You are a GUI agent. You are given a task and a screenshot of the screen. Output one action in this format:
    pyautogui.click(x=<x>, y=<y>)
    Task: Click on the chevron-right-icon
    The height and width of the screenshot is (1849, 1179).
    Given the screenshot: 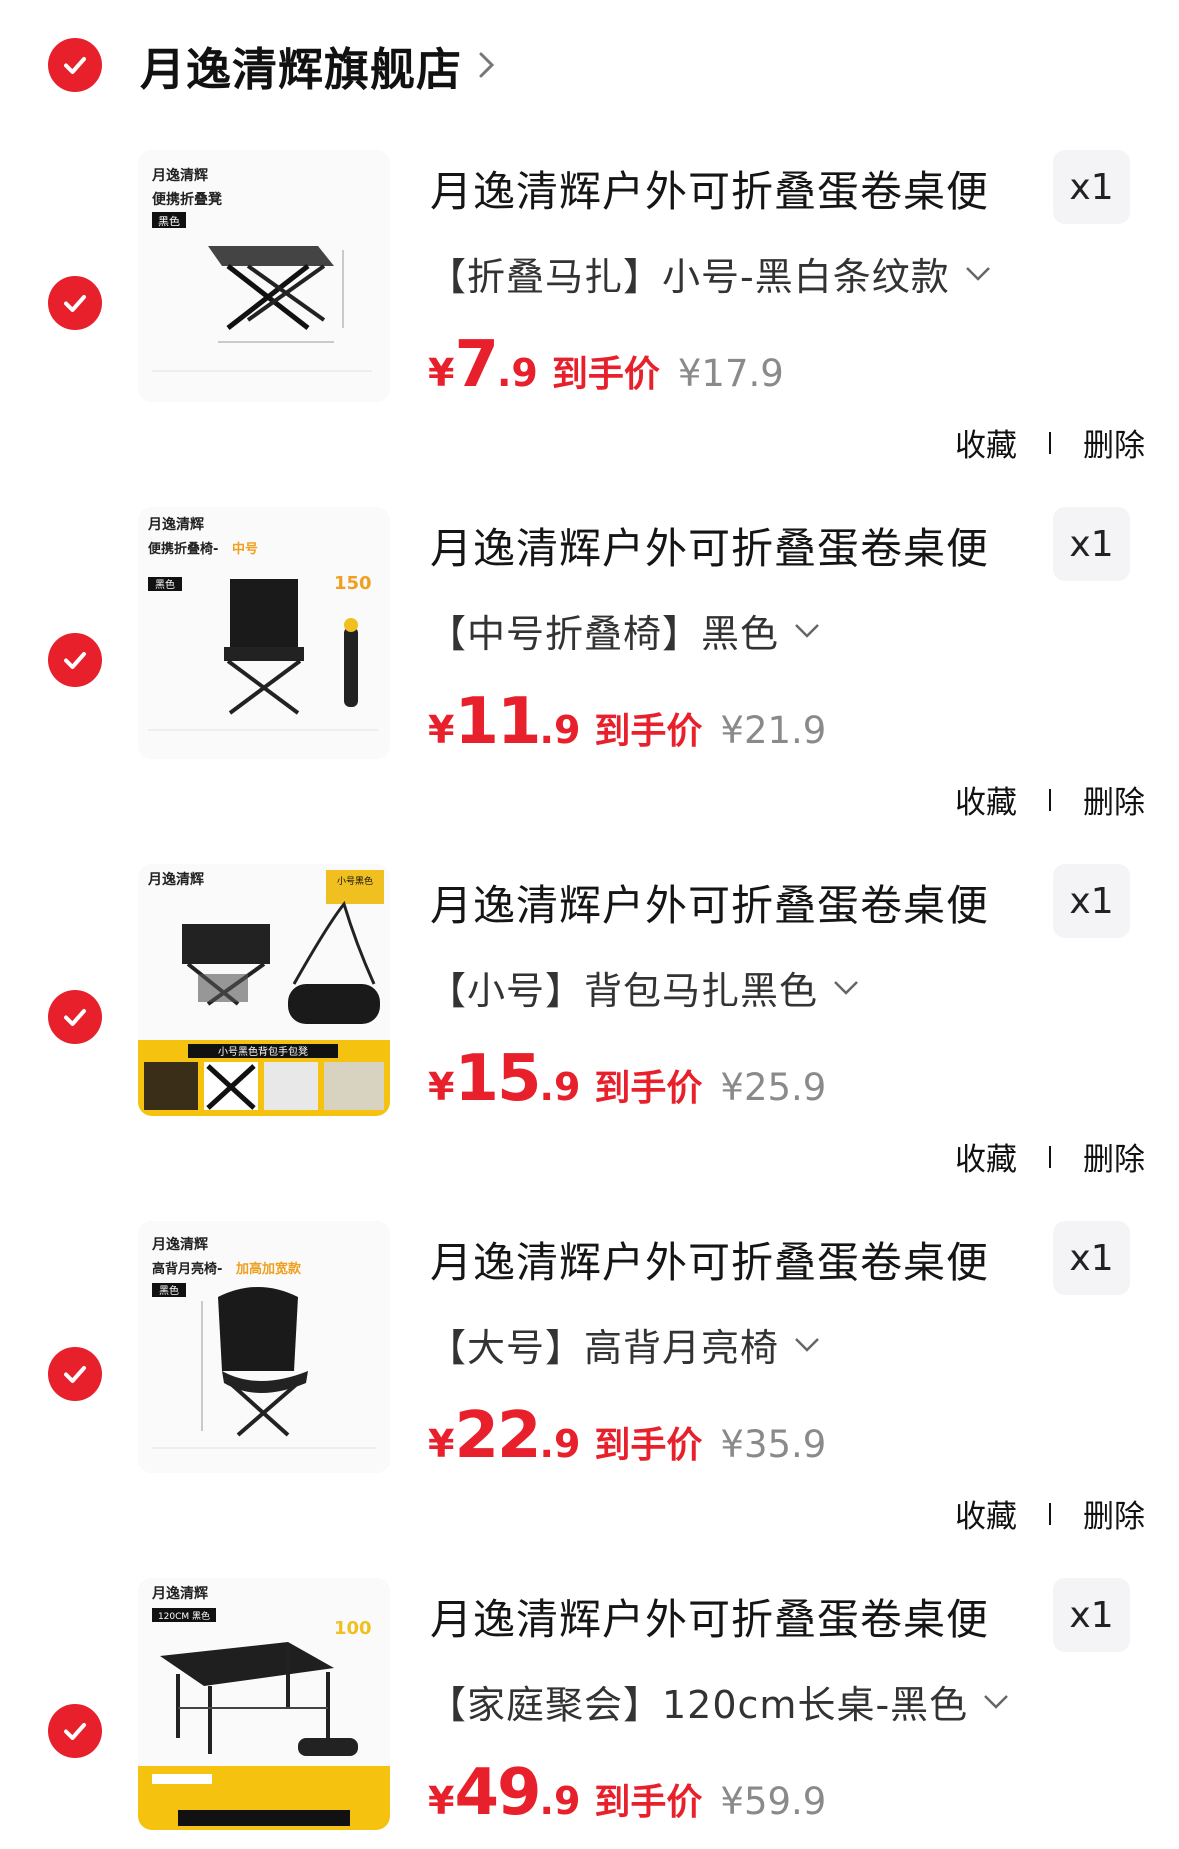 What is the action you would take?
    pyautogui.click(x=487, y=65)
    